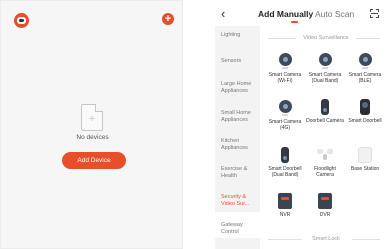 This screenshot has width=385, height=249. Describe the element at coordinates (223, 14) in the screenshot. I see `back-icon: ‹` at that location.